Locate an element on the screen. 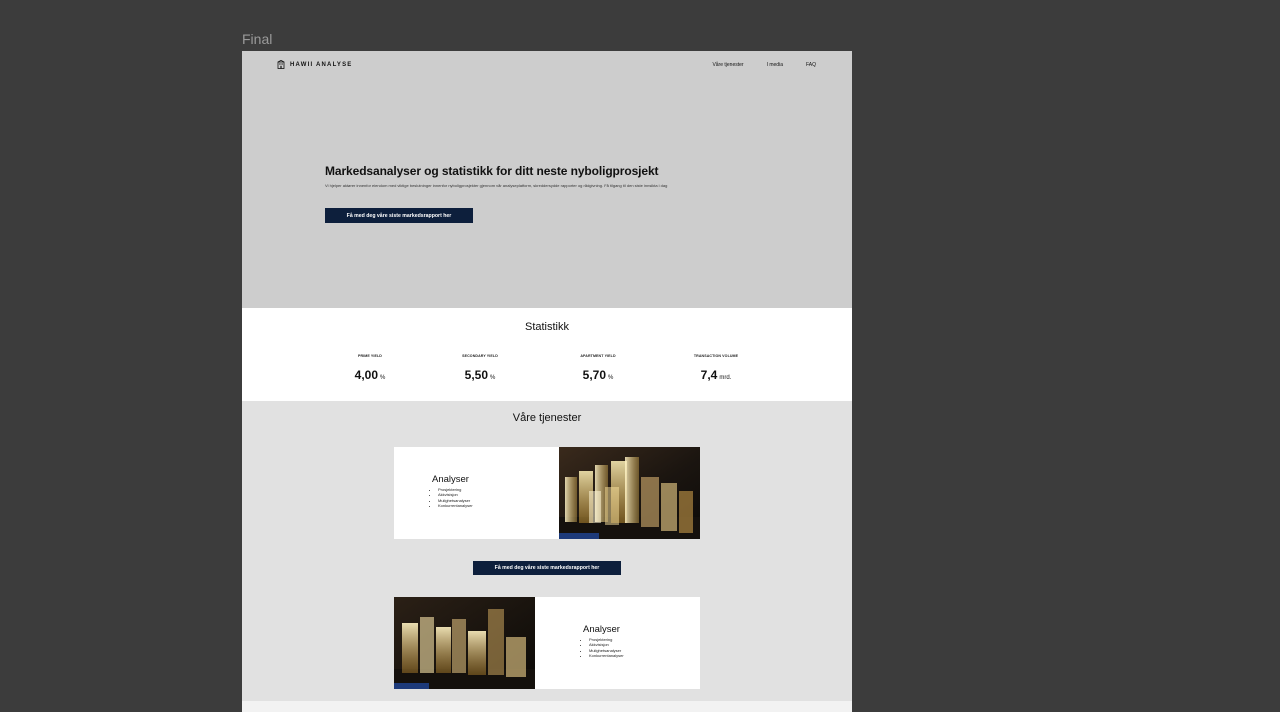 Image resolution: width=1280 pixels, height=712 pixels. stat-transaction-volume: TRANSACTION VOLUME 7,4 mrd. is located at coordinates (716, 369).